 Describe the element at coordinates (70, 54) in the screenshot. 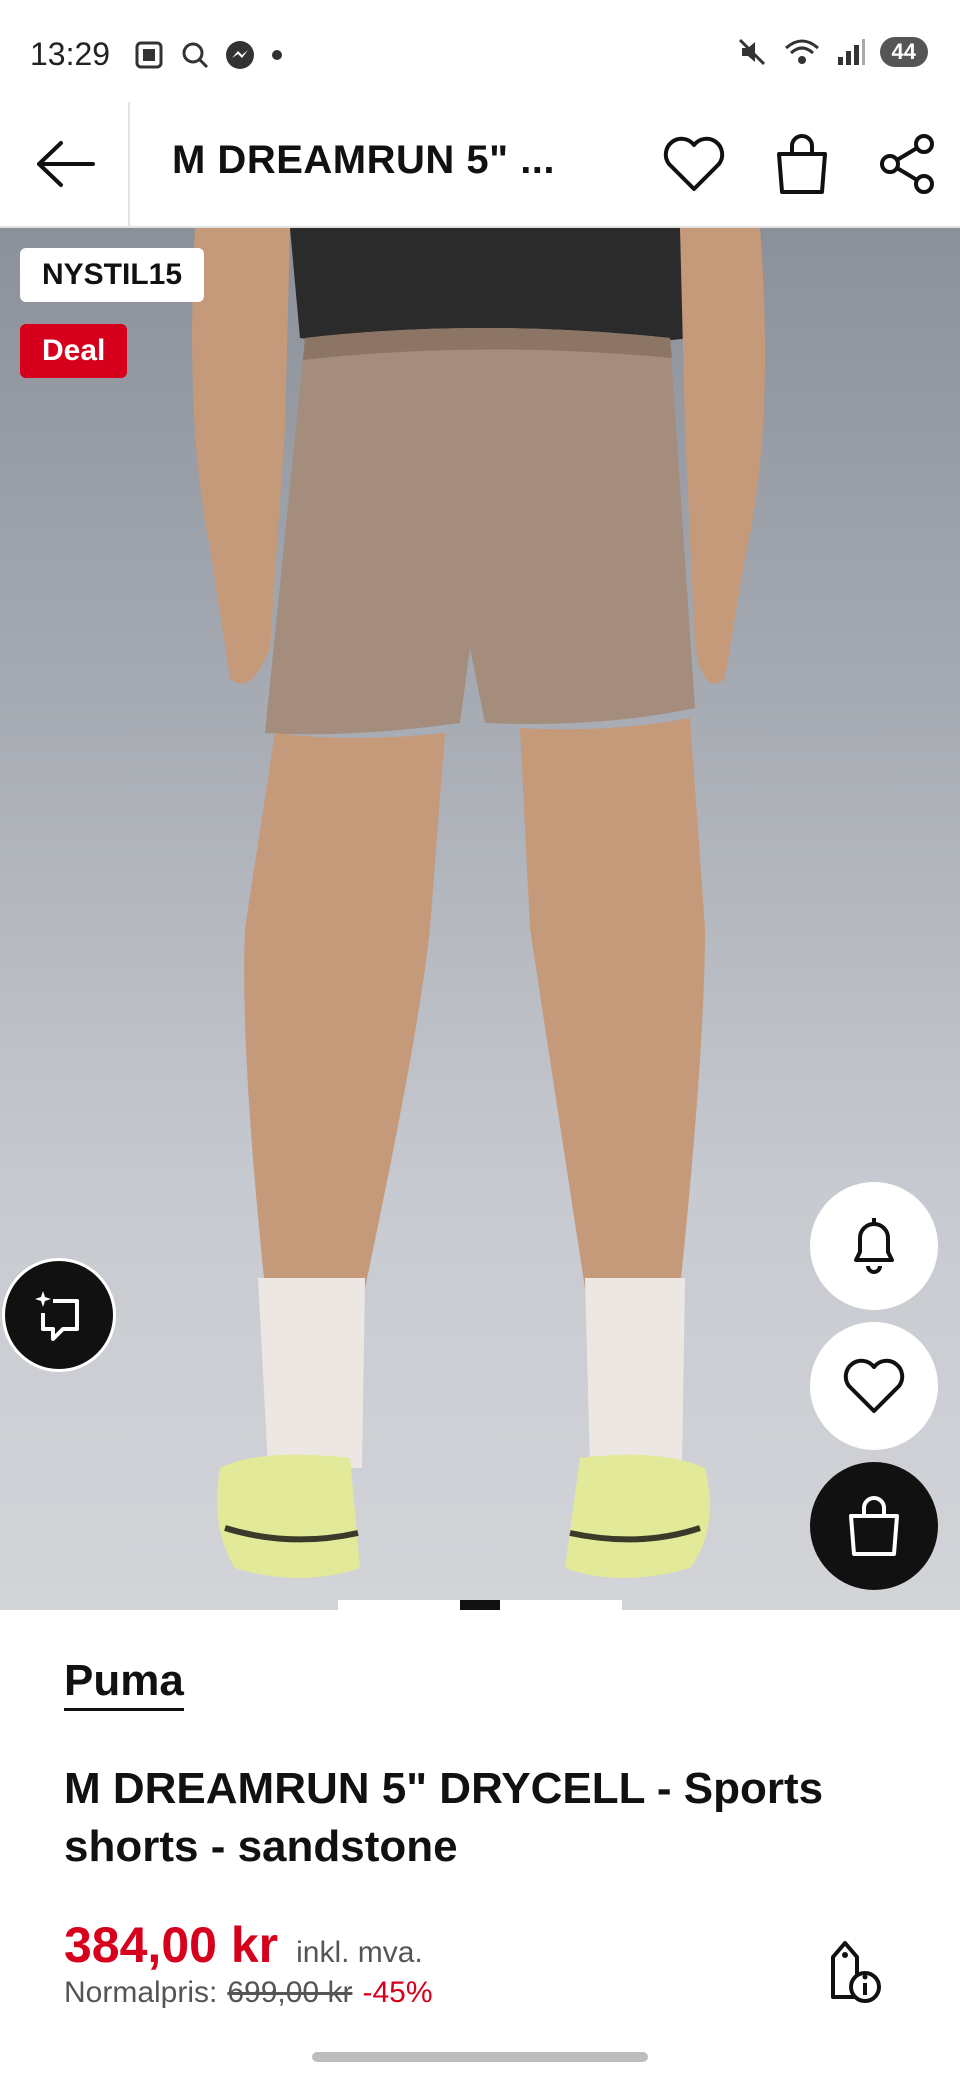

I see `status-time: 13:29` at that location.